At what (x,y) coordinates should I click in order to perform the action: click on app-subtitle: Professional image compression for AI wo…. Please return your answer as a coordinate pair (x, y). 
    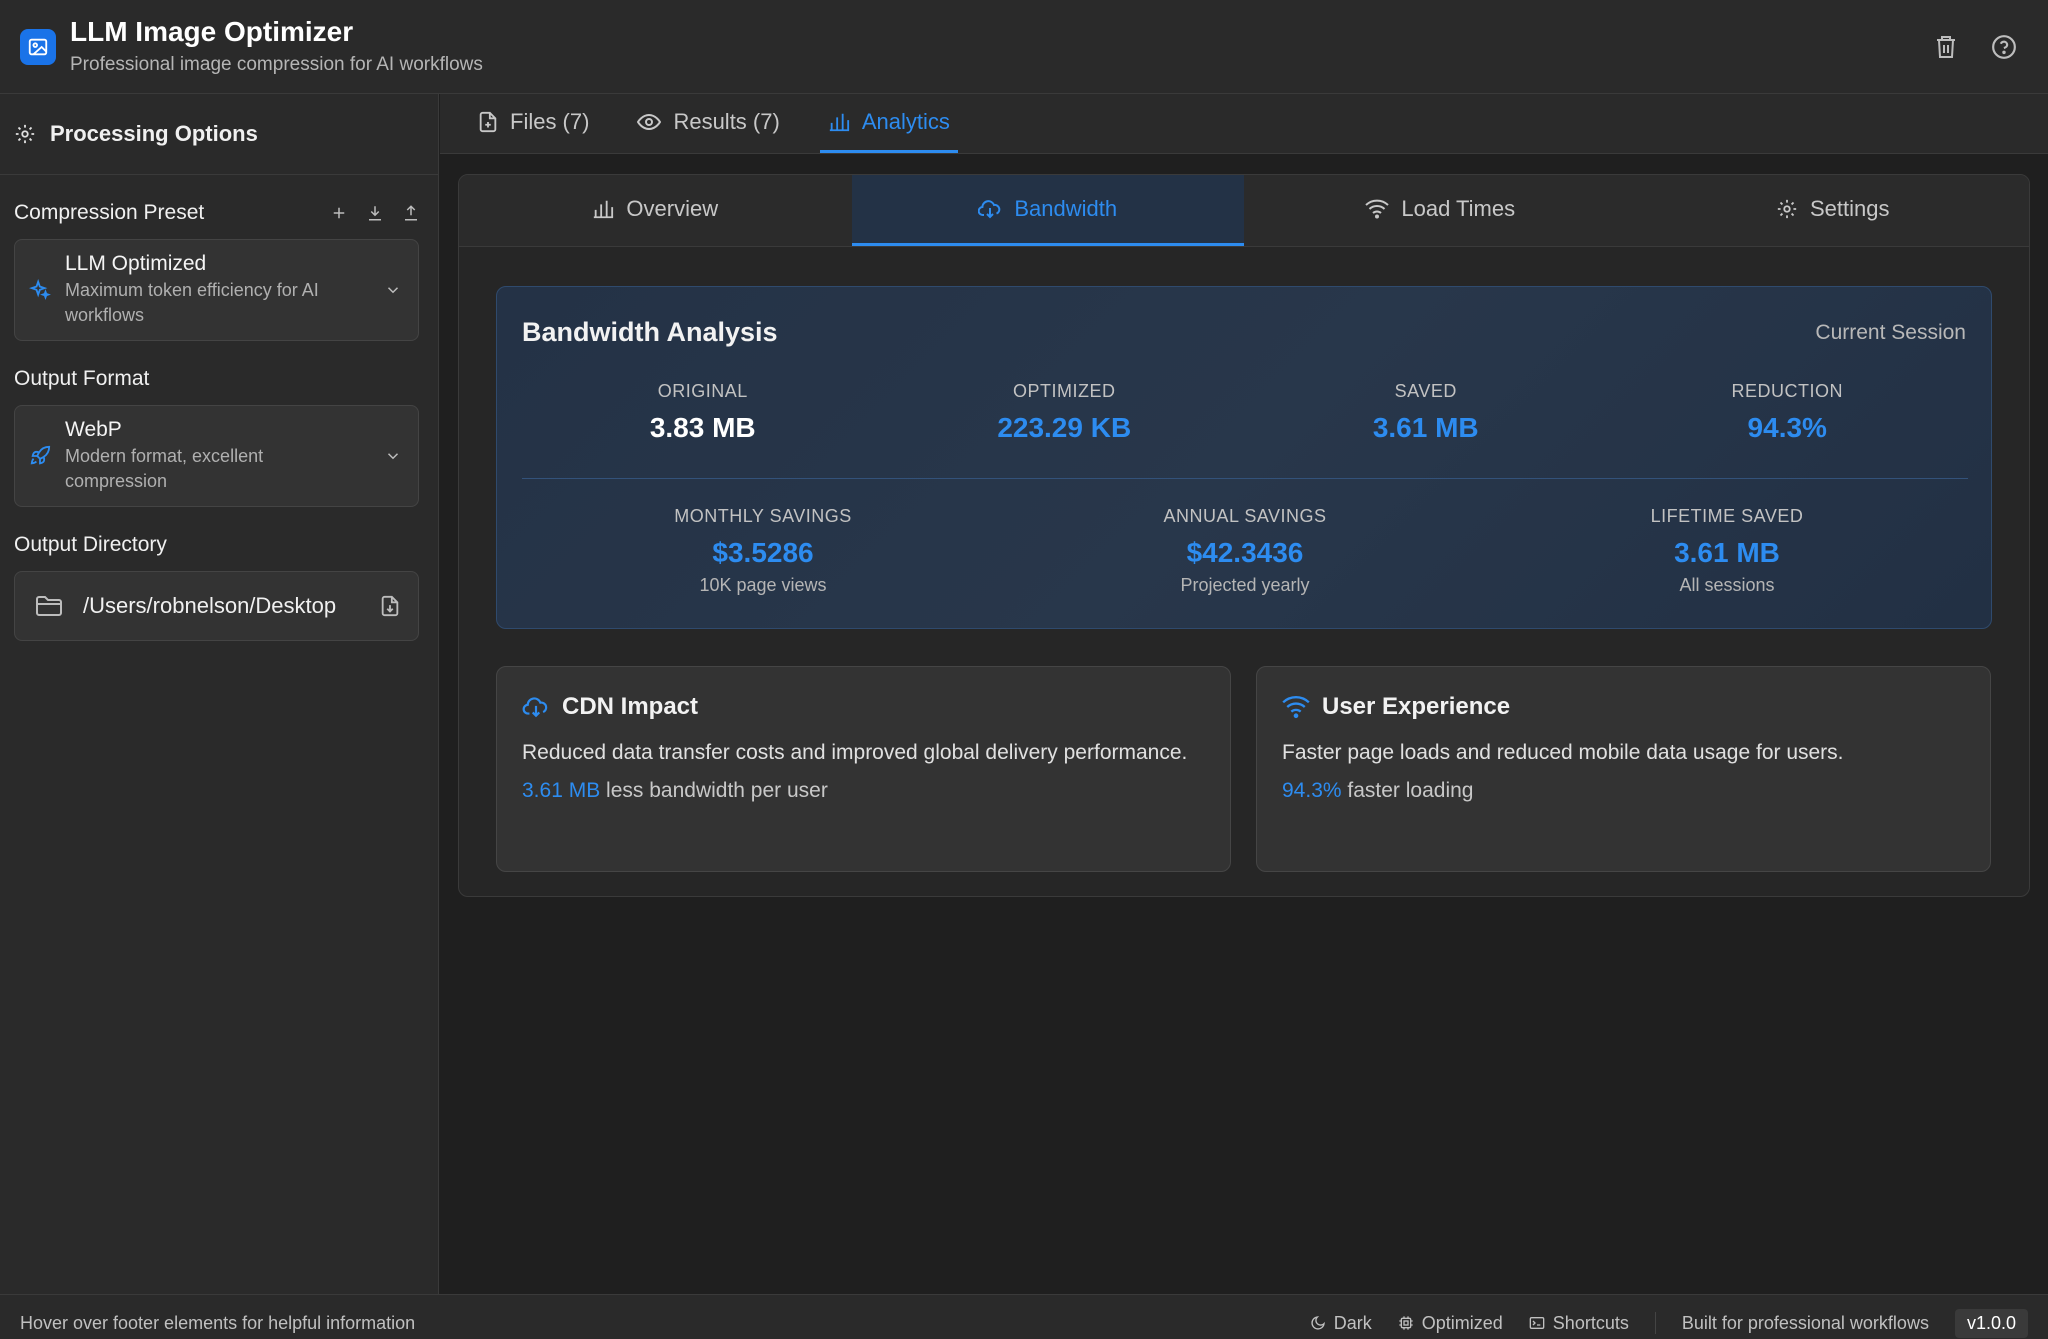
    Looking at the image, I should click on (276, 64).